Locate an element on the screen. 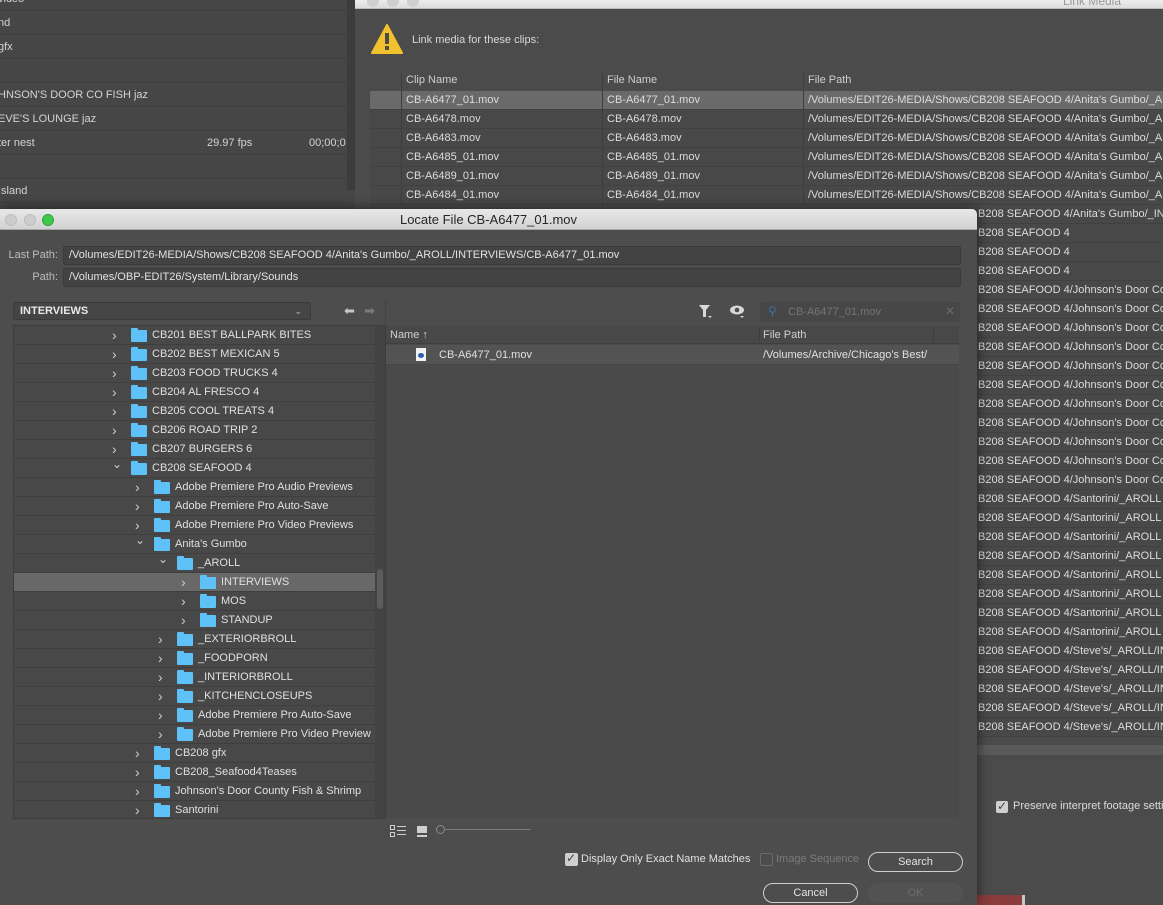 This screenshot has height=905, width=1163. back-arrow-icon: ⬅ is located at coordinates (349, 310).